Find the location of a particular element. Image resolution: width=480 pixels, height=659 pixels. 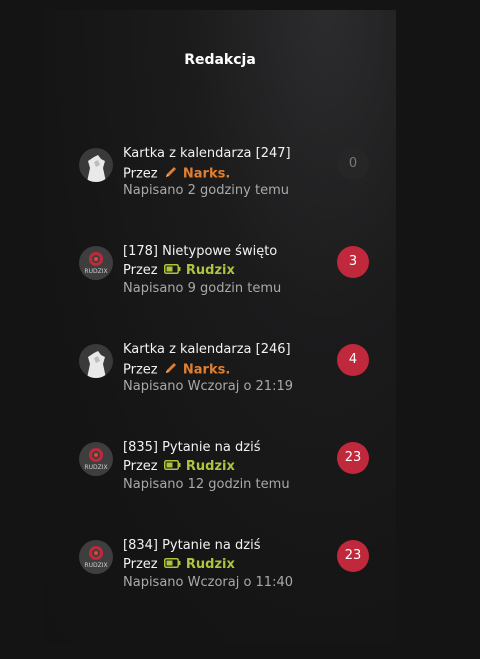

comment-count-badge: 0 is located at coordinates (353, 164).